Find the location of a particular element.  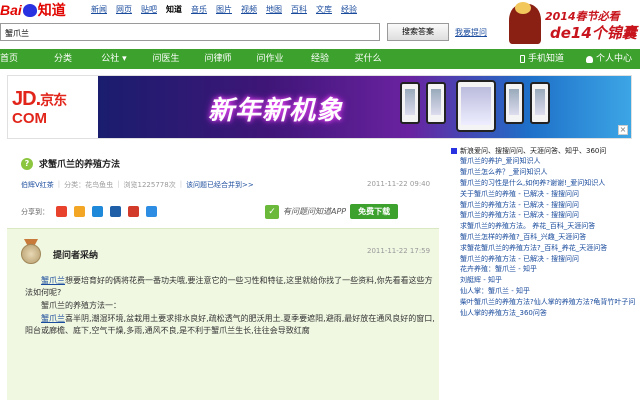

horse-rider-illustration is located at coordinates (525, 23).